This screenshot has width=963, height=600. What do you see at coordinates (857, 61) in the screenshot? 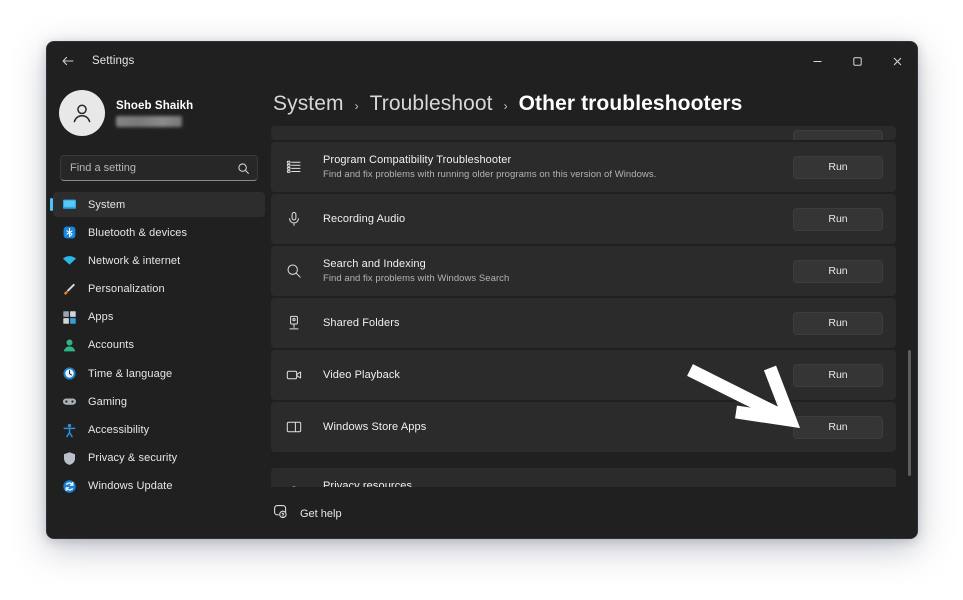
I see `maximize-icon` at bounding box center [857, 61].